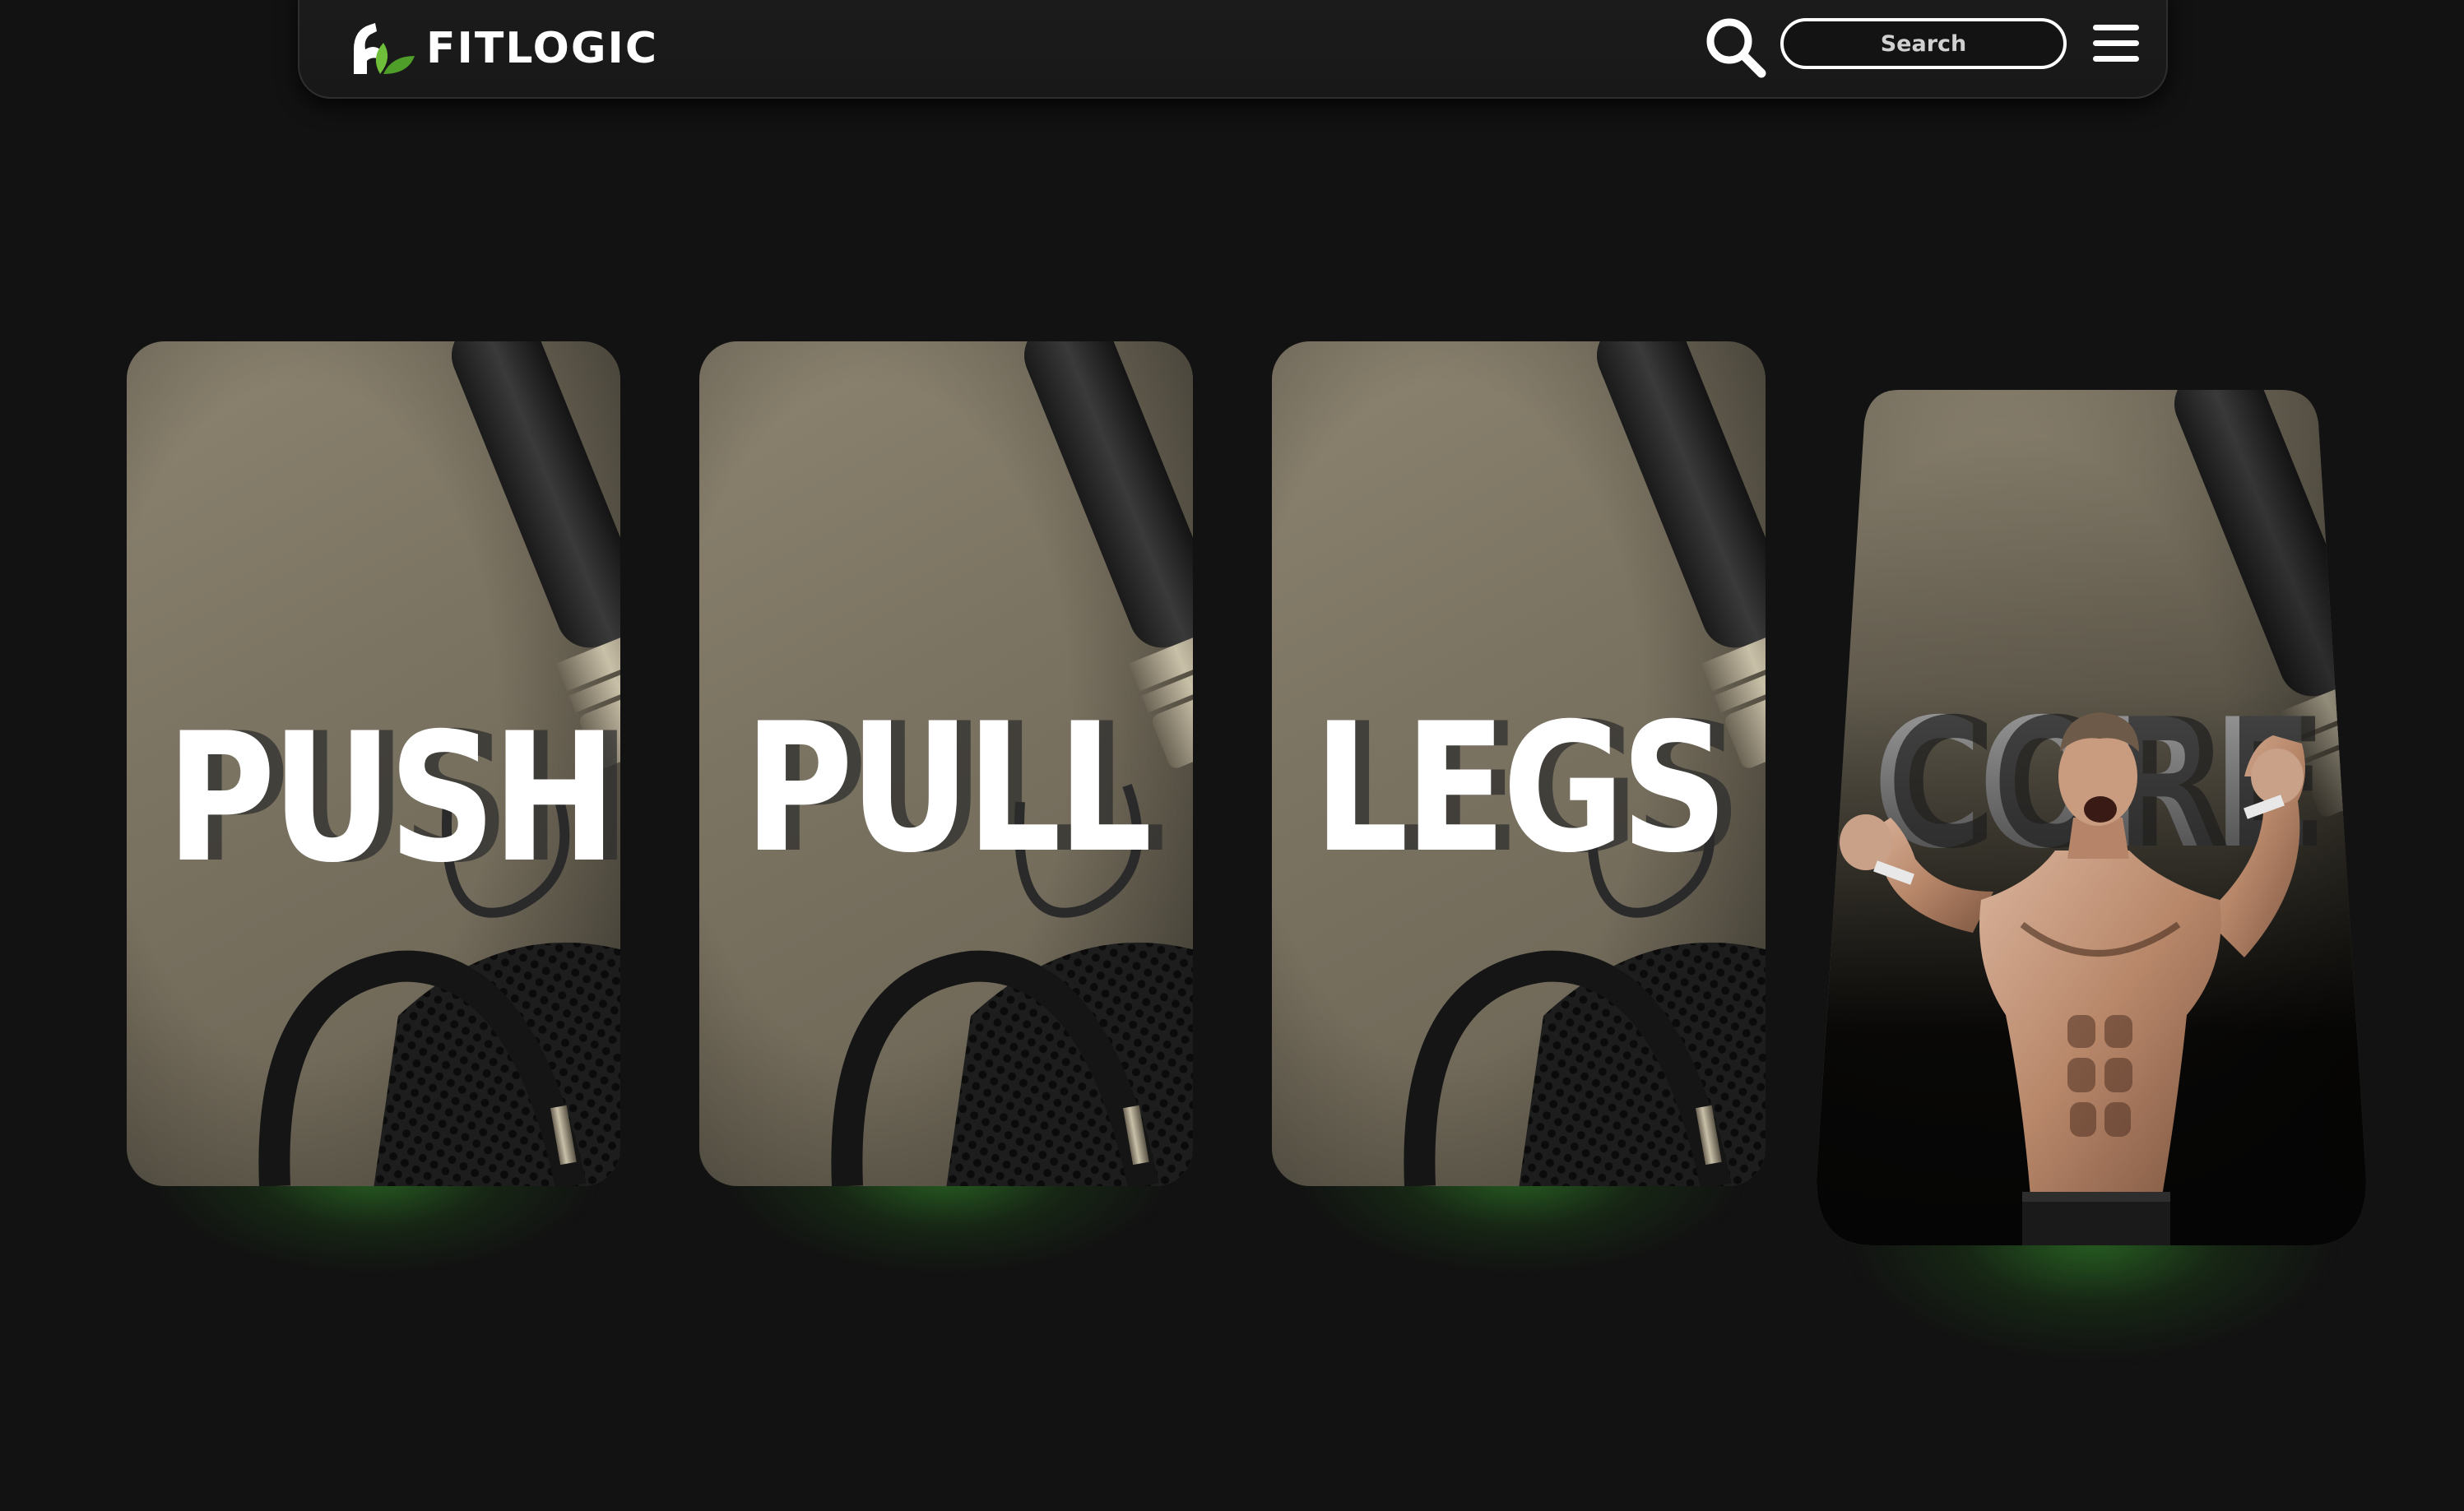 This screenshot has height=1511, width=2464. What do you see at coordinates (1233, 49) in the screenshot?
I see `top-navigation-bar: FITLOGIC` at bounding box center [1233, 49].